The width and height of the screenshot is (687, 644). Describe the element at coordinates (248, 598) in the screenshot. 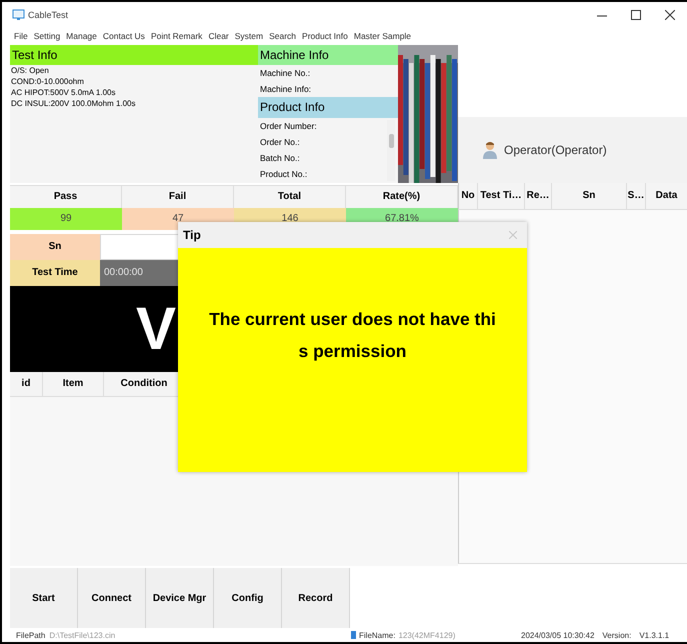

I see `toolbar-button: Config` at that location.